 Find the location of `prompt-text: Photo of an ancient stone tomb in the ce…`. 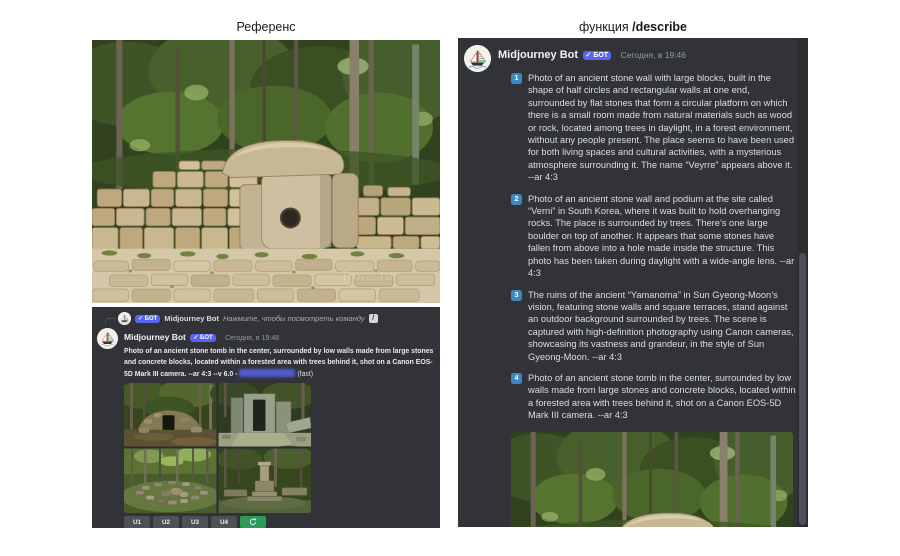

prompt-text: Photo of an ancient stone tomb in the ce… is located at coordinates (279, 363).